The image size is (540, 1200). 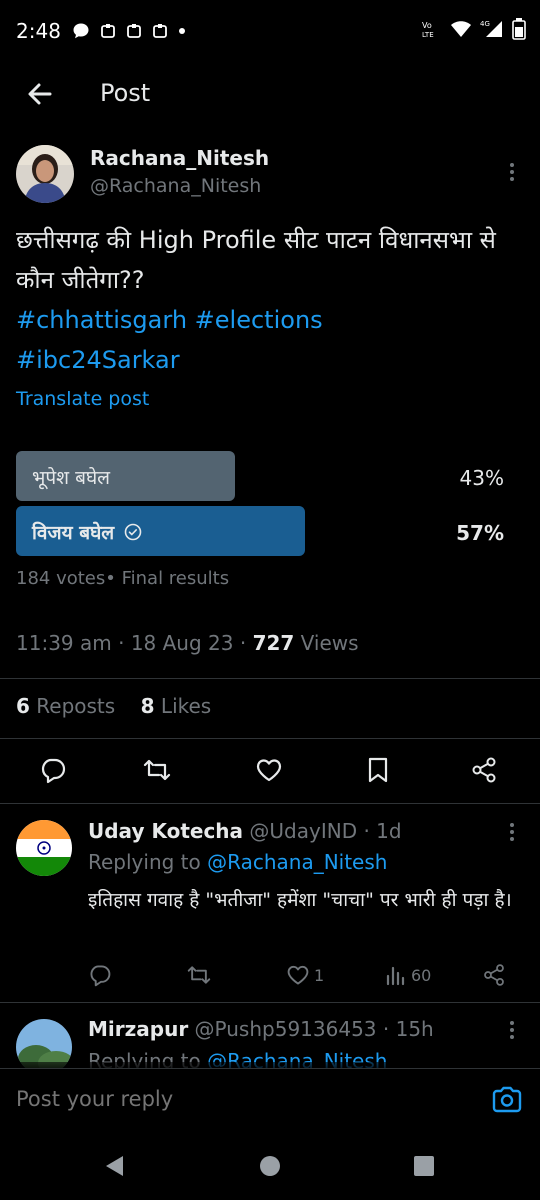 I want to click on reply-header: Uday Kotecha @UdayIND · 1d, so click(x=245, y=831).